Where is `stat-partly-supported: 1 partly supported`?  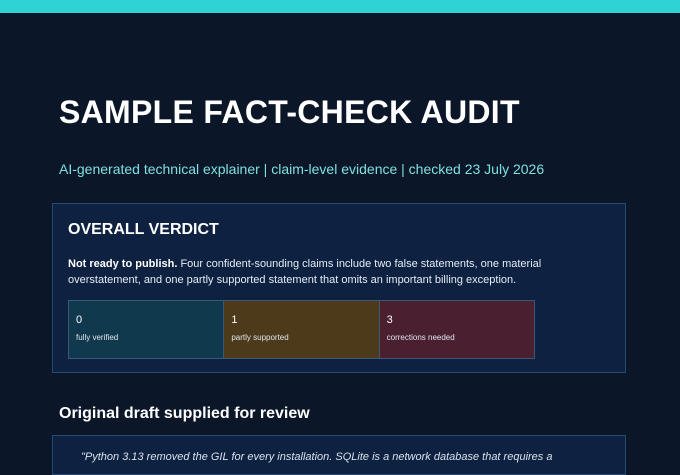
stat-partly-supported: 1 partly supported is located at coordinates (302, 329).